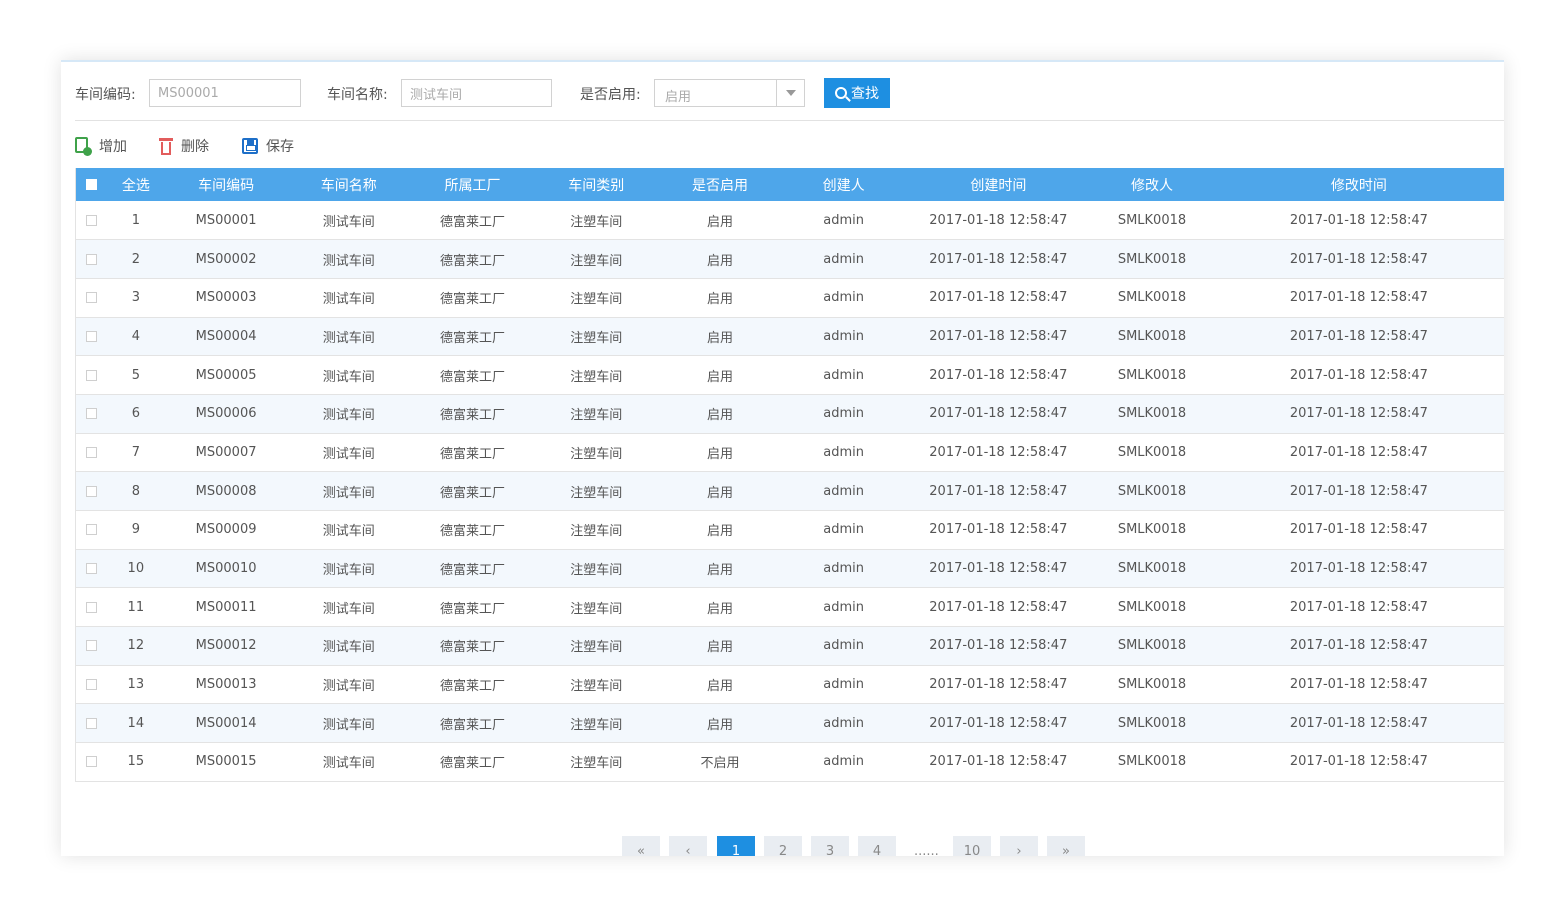  Describe the element at coordinates (268, 146) in the screenshot. I see `save-button: 保存` at that location.